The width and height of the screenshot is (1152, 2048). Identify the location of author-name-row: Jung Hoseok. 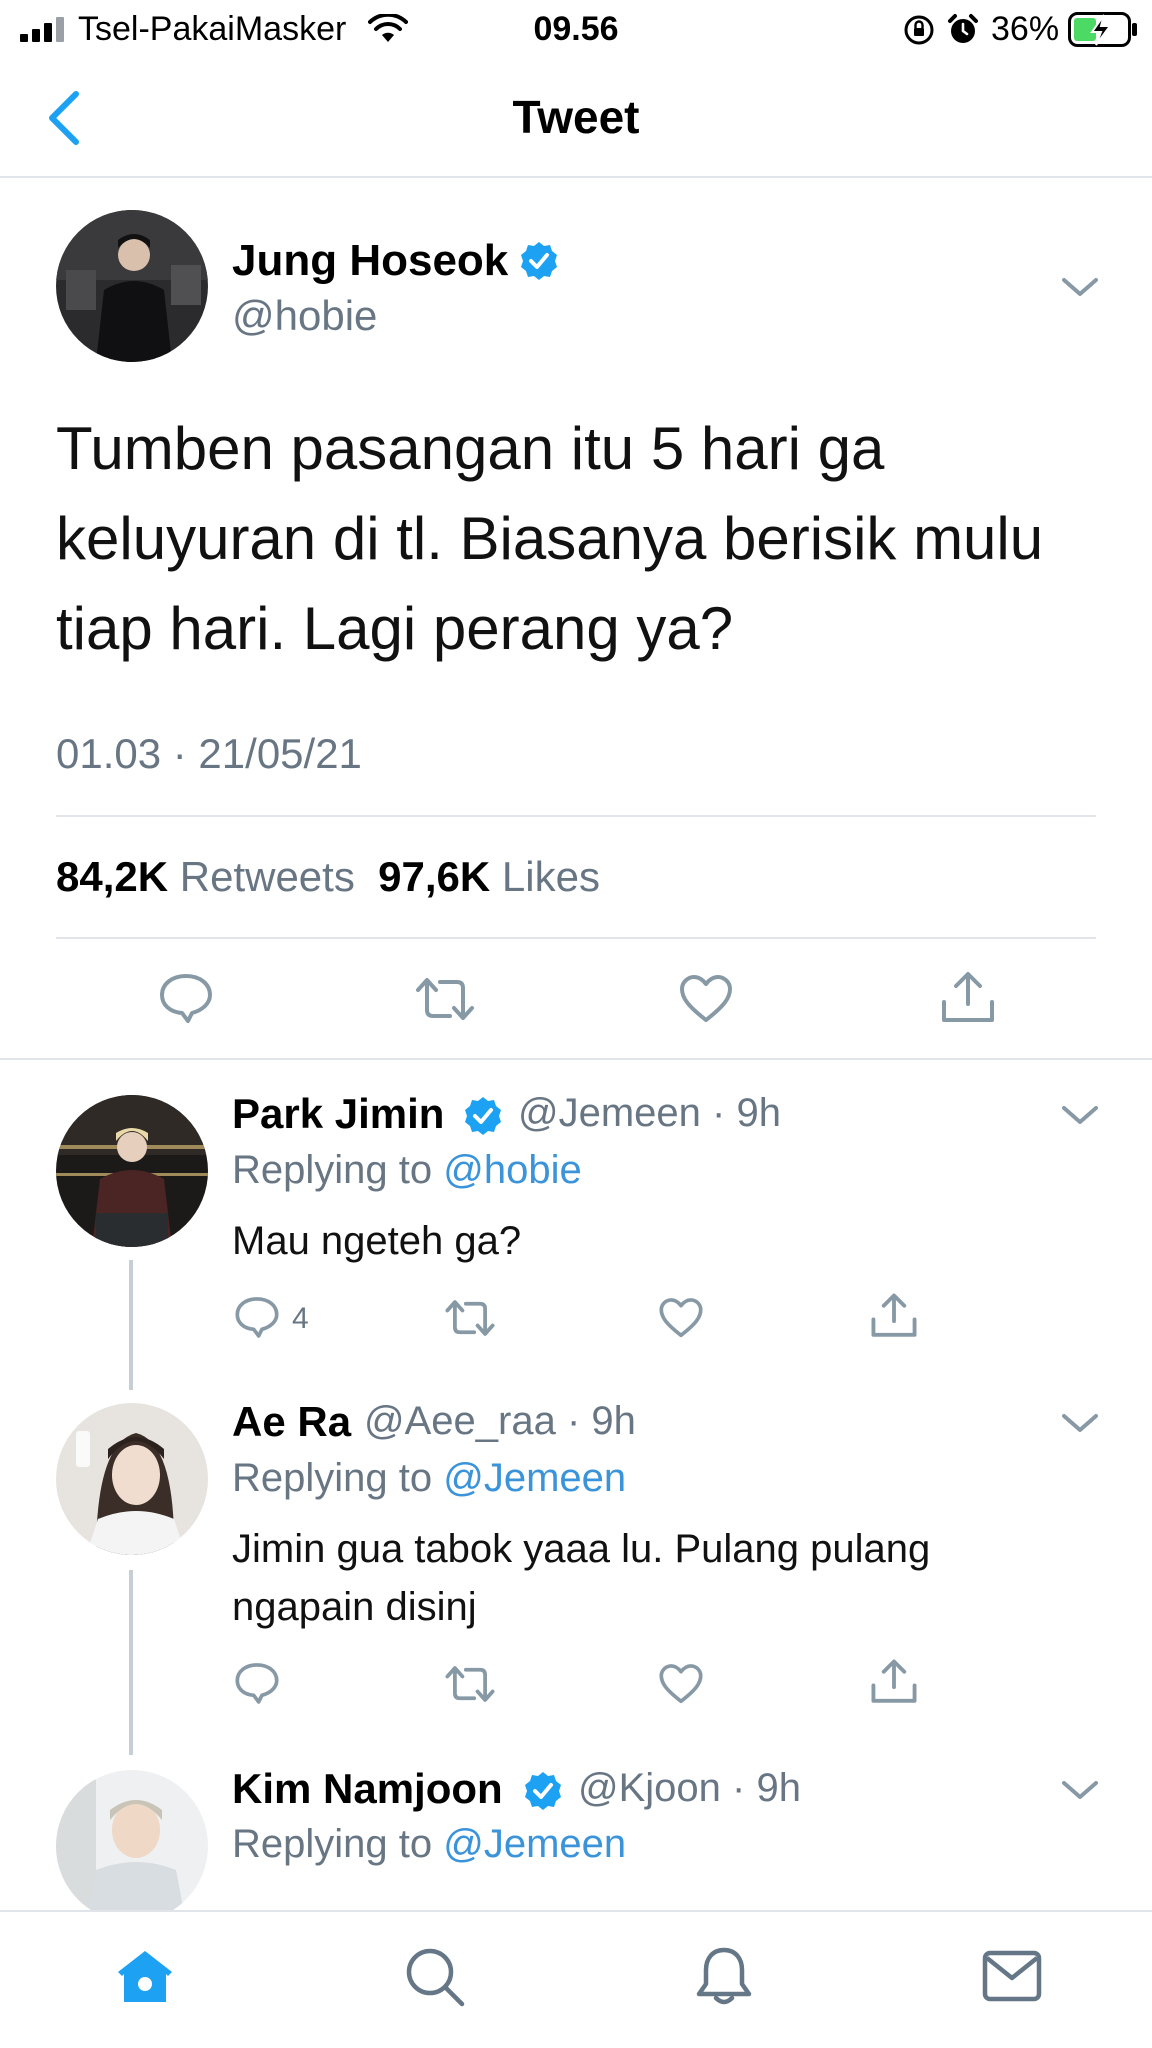
(370, 261).